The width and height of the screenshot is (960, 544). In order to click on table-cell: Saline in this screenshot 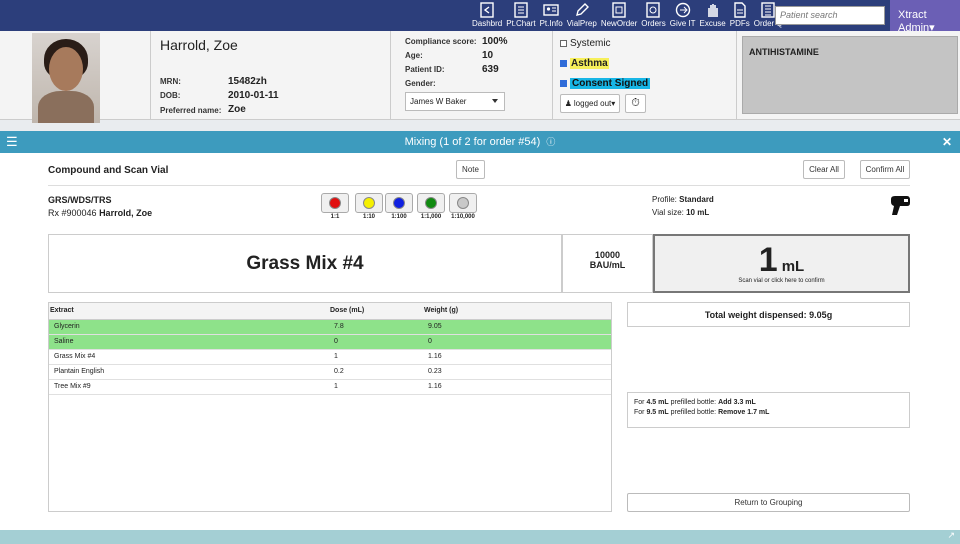, I will do `click(189, 342)`.